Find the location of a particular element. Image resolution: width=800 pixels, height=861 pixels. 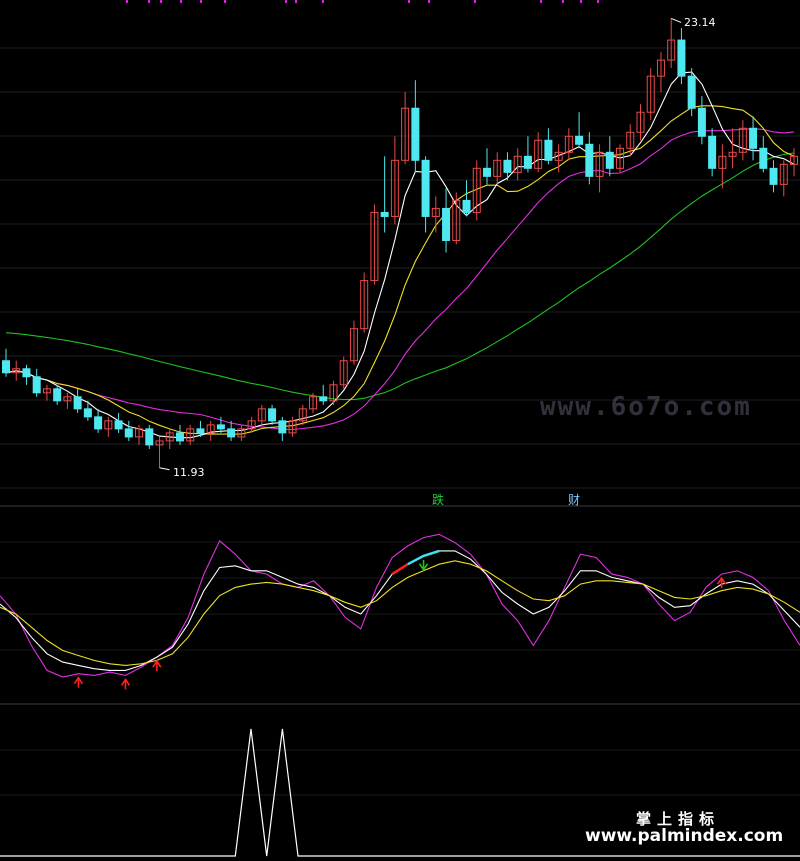

event-label-die: 跌 is located at coordinates (438, 499).